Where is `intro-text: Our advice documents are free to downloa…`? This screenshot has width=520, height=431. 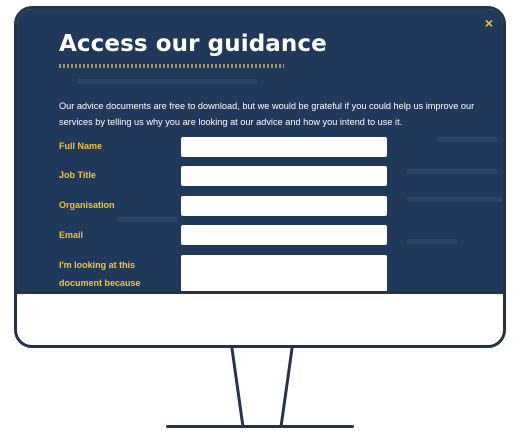 intro-text: Our advice documents are free to downloa… is located at coordinates (267, 114).